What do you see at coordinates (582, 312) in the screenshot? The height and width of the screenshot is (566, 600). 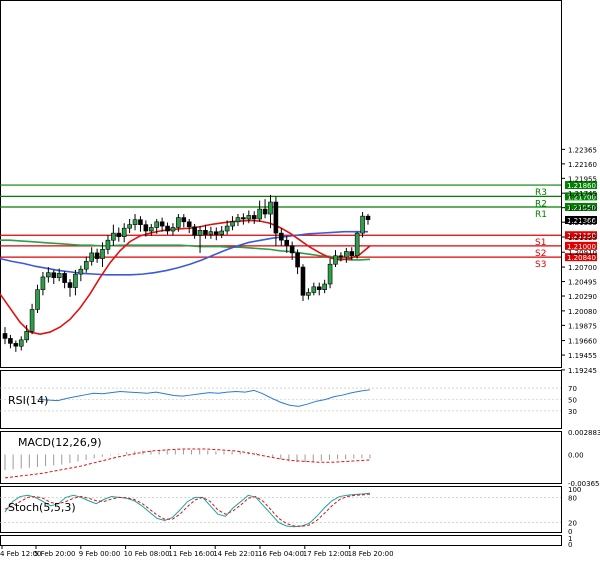 I see `price-tick-label: 1.20080` at bounding box center [582, 312].